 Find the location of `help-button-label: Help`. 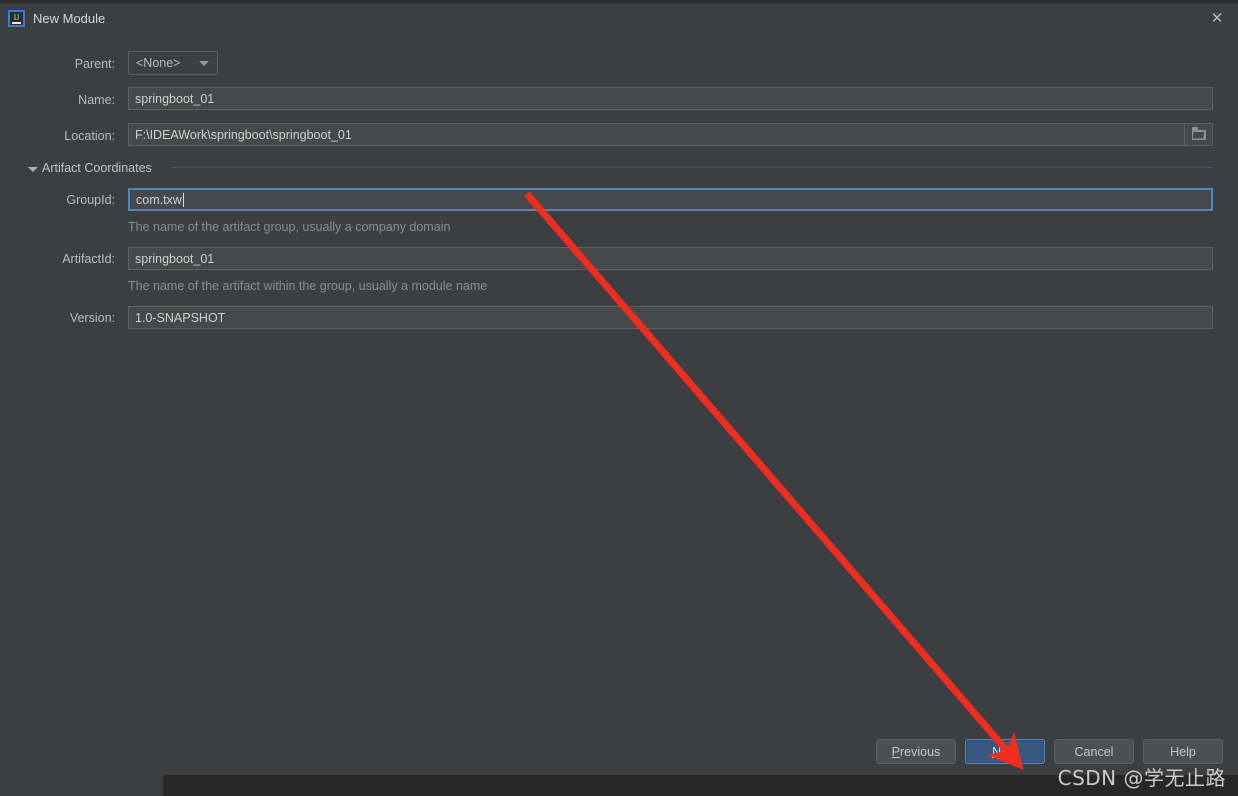

help-button-label: Help is located at coordinates (1183, 751).